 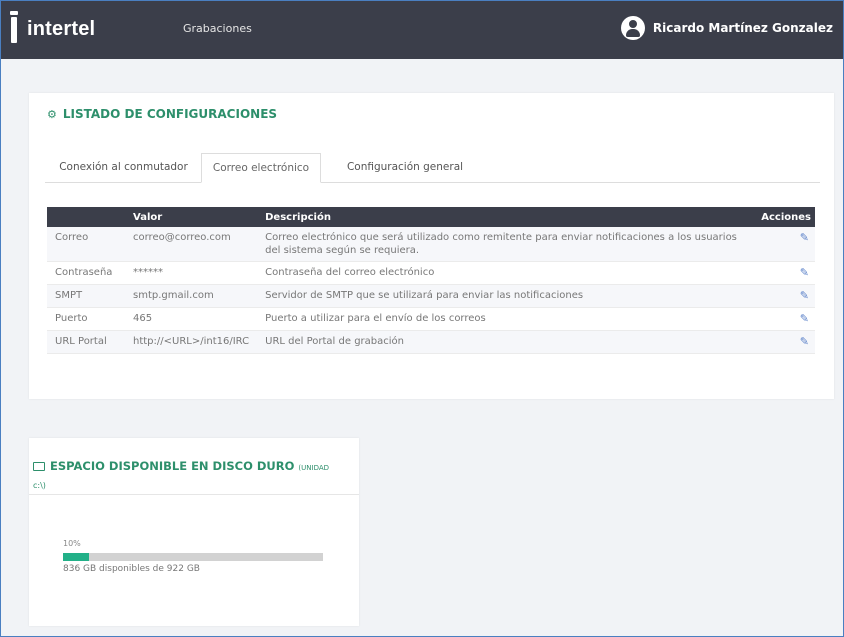 I want to click on avatar-icon, so click(x=632, y=28).